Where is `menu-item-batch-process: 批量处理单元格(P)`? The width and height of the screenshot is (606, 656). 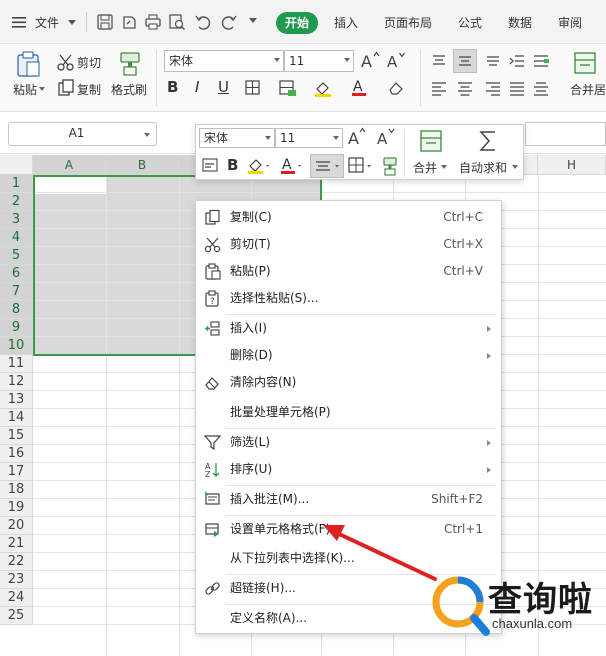
menu-item-batch-process: 批量处理单元格(P) is located at coordinates (348, 412).